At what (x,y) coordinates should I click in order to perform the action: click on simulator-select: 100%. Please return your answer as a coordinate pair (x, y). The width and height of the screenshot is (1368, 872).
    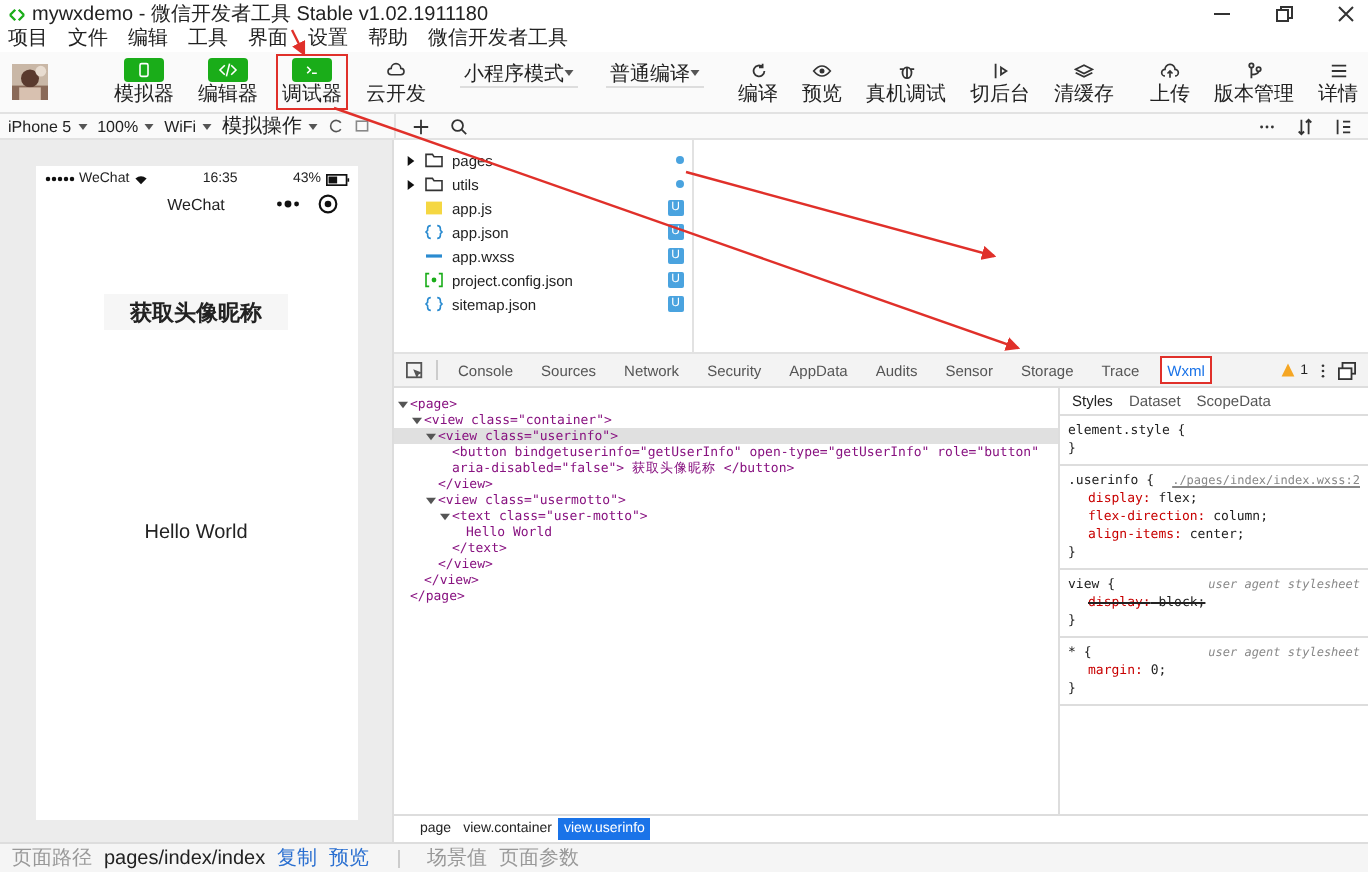
    Looking at the image, I should click on (126, 126).